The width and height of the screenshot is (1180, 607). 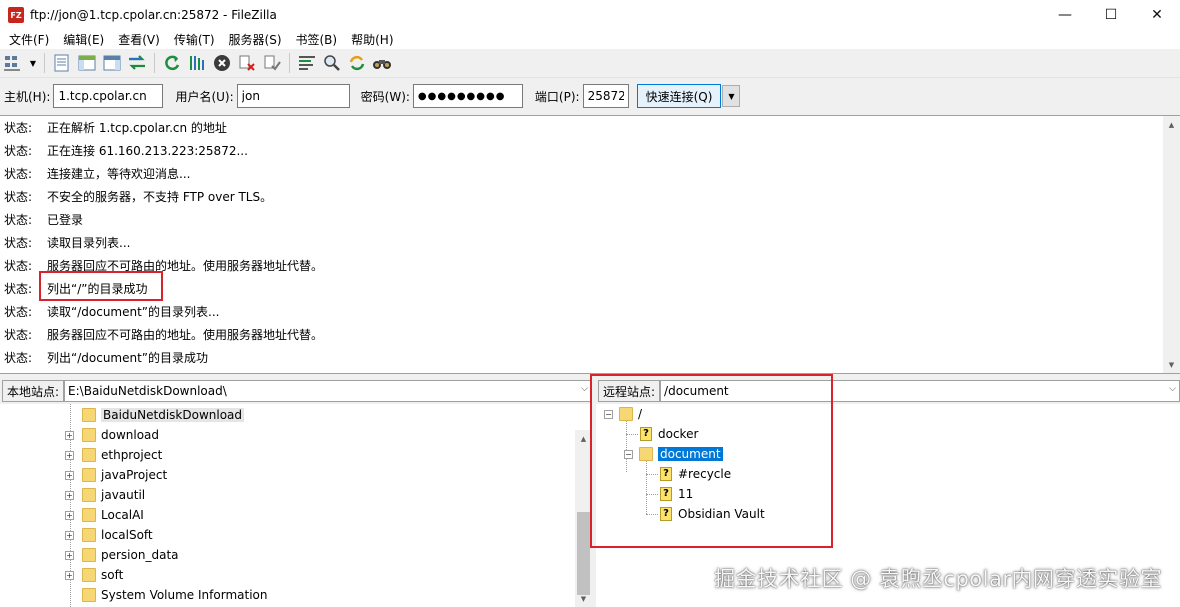 I want to click on toggle-queue-icon, so click(x=137, y=63).